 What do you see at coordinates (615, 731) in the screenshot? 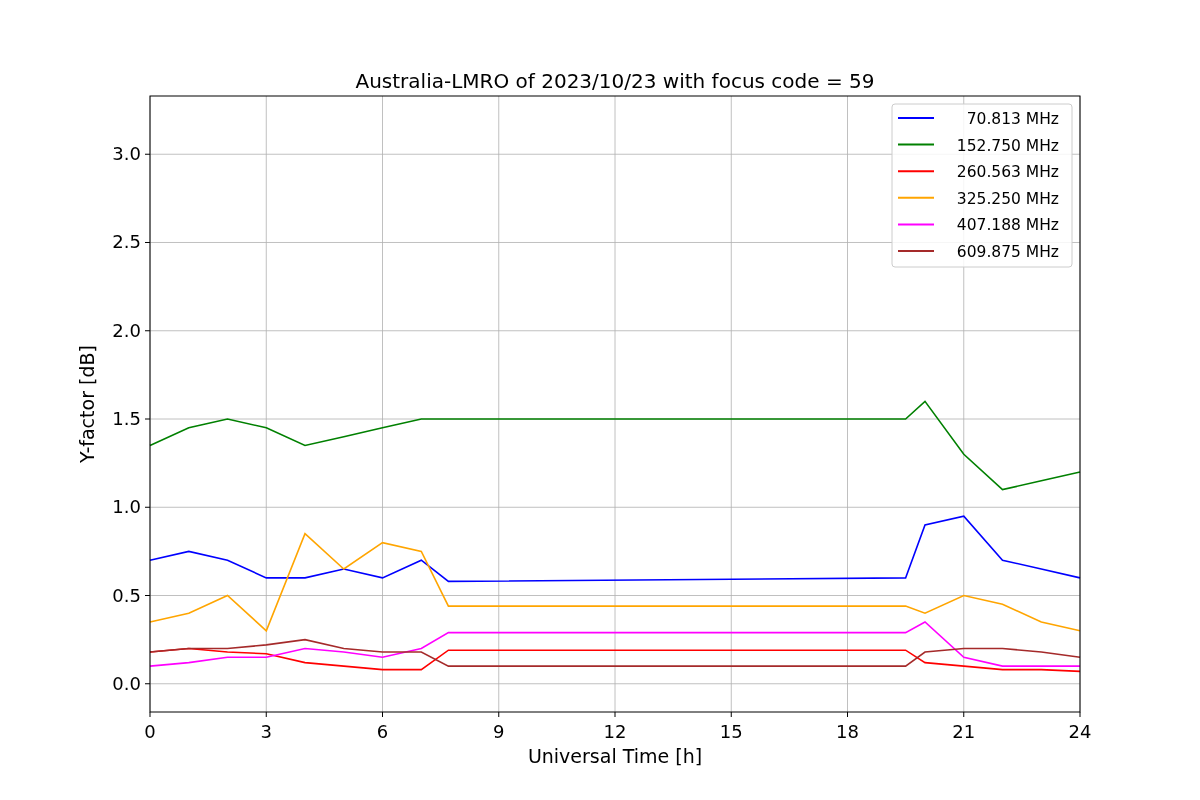
I see `x-tick-label: 12` at bounding box center [615, 731].